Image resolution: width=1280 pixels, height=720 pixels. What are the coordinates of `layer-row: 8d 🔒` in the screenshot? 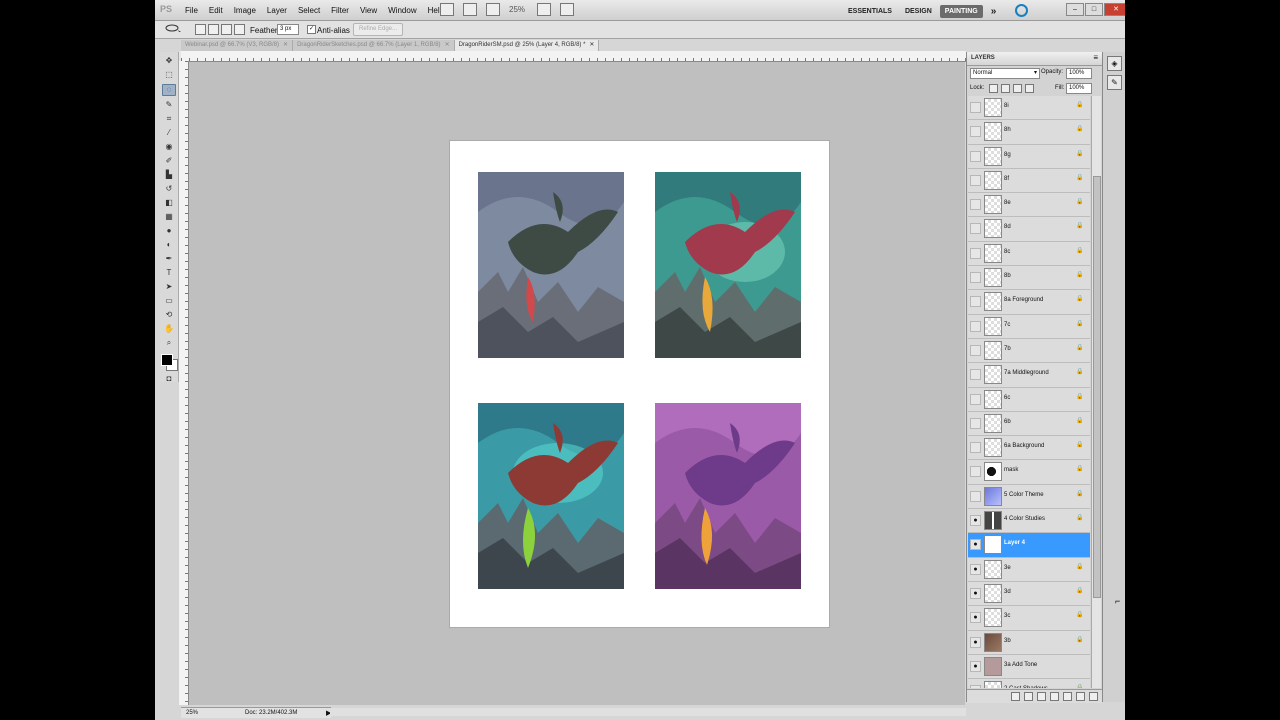 It's located at (1029, 229).